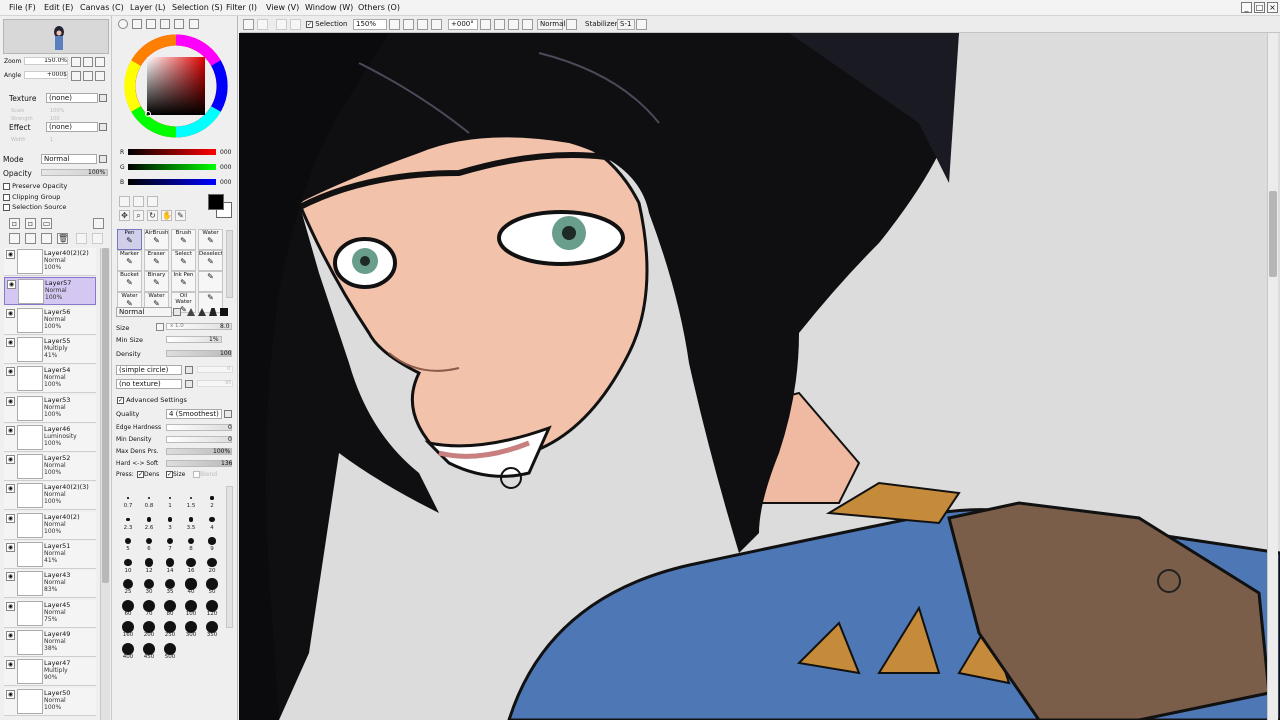 The width and height of the screenshot is (1280, 720). I want to click on lasso-icon, so click(138, 201).